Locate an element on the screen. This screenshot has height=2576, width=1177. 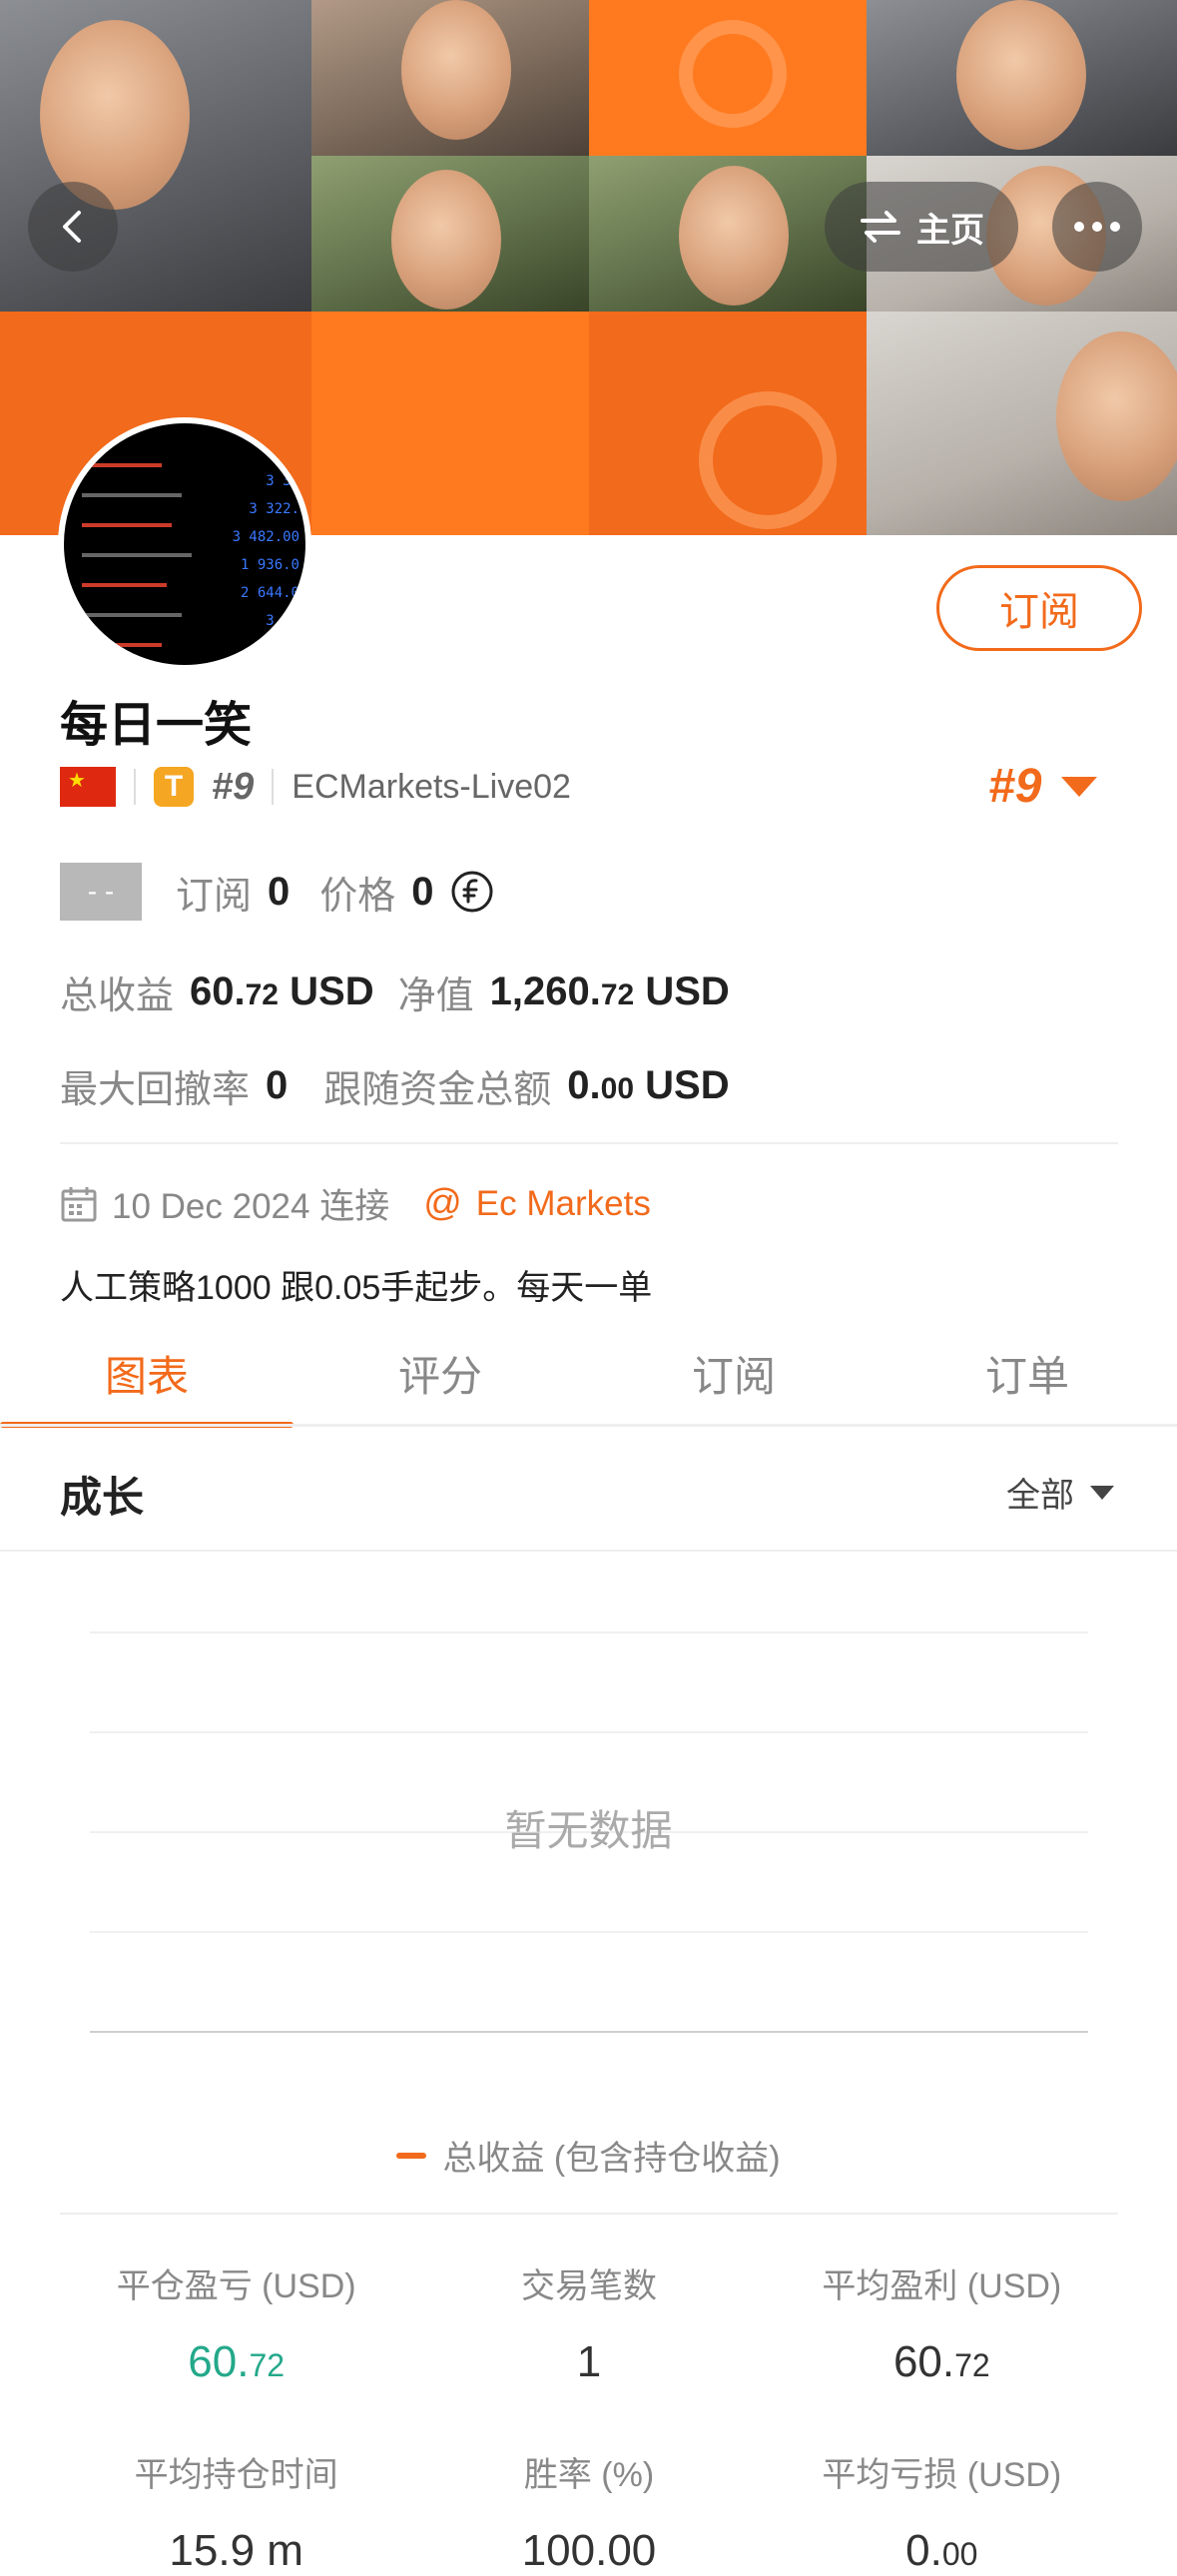
empty-state-text: 暂无数据 is located at coordinates (588, 1830).